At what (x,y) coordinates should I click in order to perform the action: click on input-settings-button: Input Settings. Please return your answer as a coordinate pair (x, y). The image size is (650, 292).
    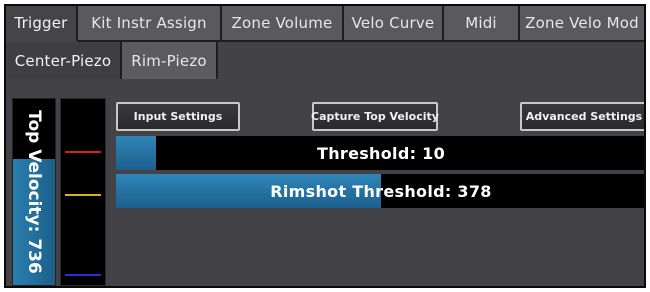
    Looking at the image, I should click on (178, 116).